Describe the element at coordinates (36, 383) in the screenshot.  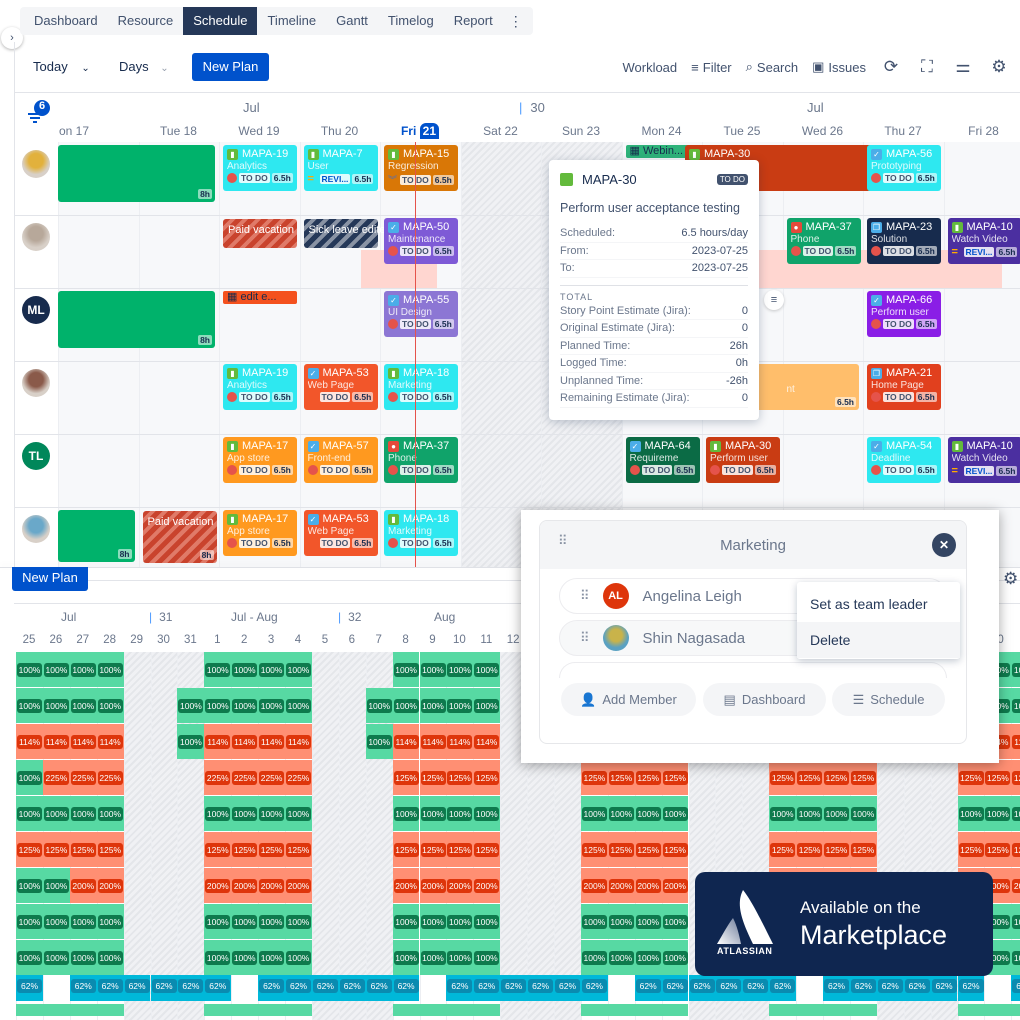
I see `avatar` at that location.